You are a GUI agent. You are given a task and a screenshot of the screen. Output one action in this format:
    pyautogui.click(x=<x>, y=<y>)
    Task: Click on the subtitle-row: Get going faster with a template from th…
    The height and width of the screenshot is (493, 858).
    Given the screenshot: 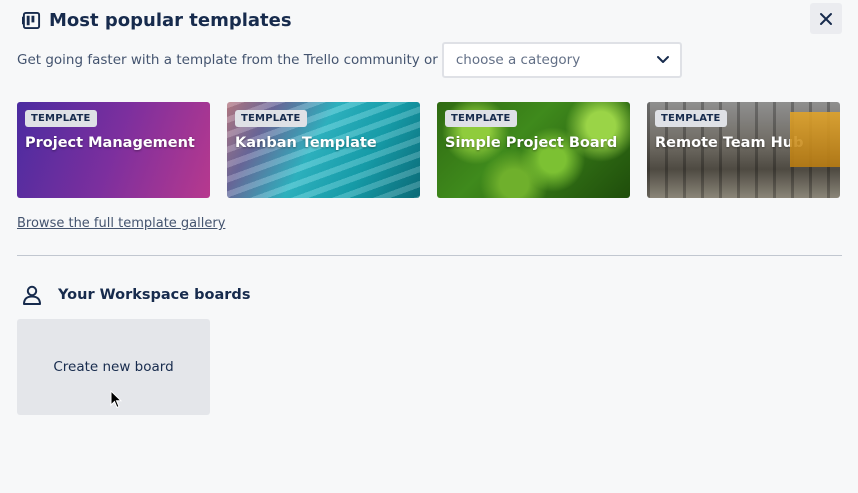 What is the action you would take?
    pyautogui.click(x=349, y=60)
    